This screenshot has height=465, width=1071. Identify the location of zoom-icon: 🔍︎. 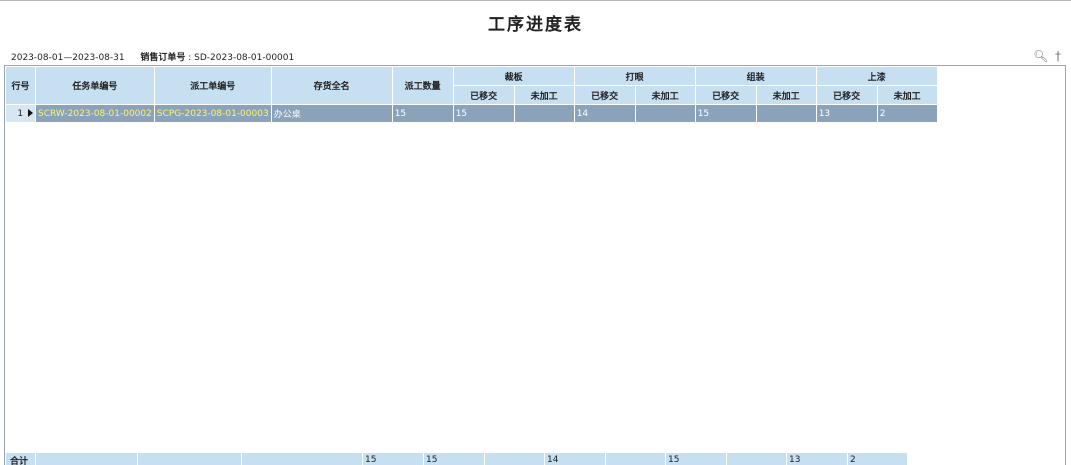
(1040, 56).